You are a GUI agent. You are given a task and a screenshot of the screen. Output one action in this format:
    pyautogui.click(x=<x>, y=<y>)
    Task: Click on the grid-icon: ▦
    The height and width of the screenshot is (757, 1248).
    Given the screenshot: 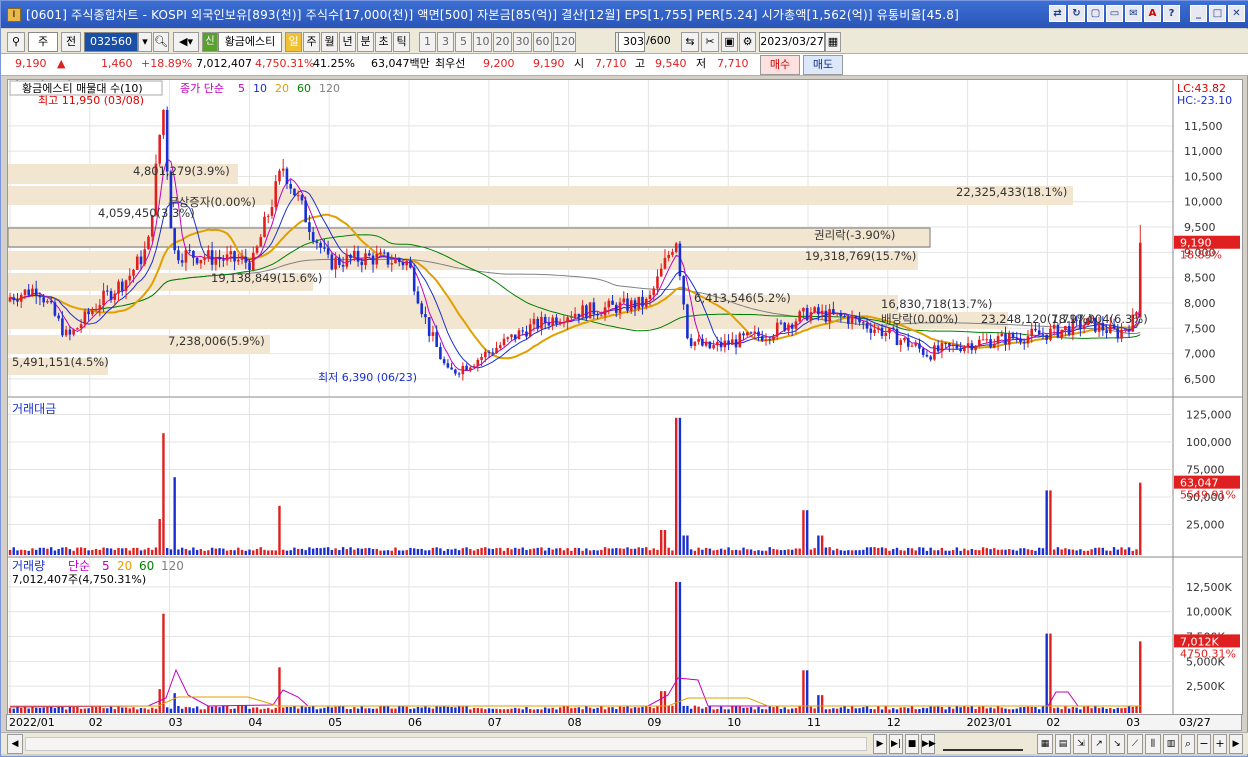 What is the action you would take?
    pyautogui.click(x=1045, y=744)
    